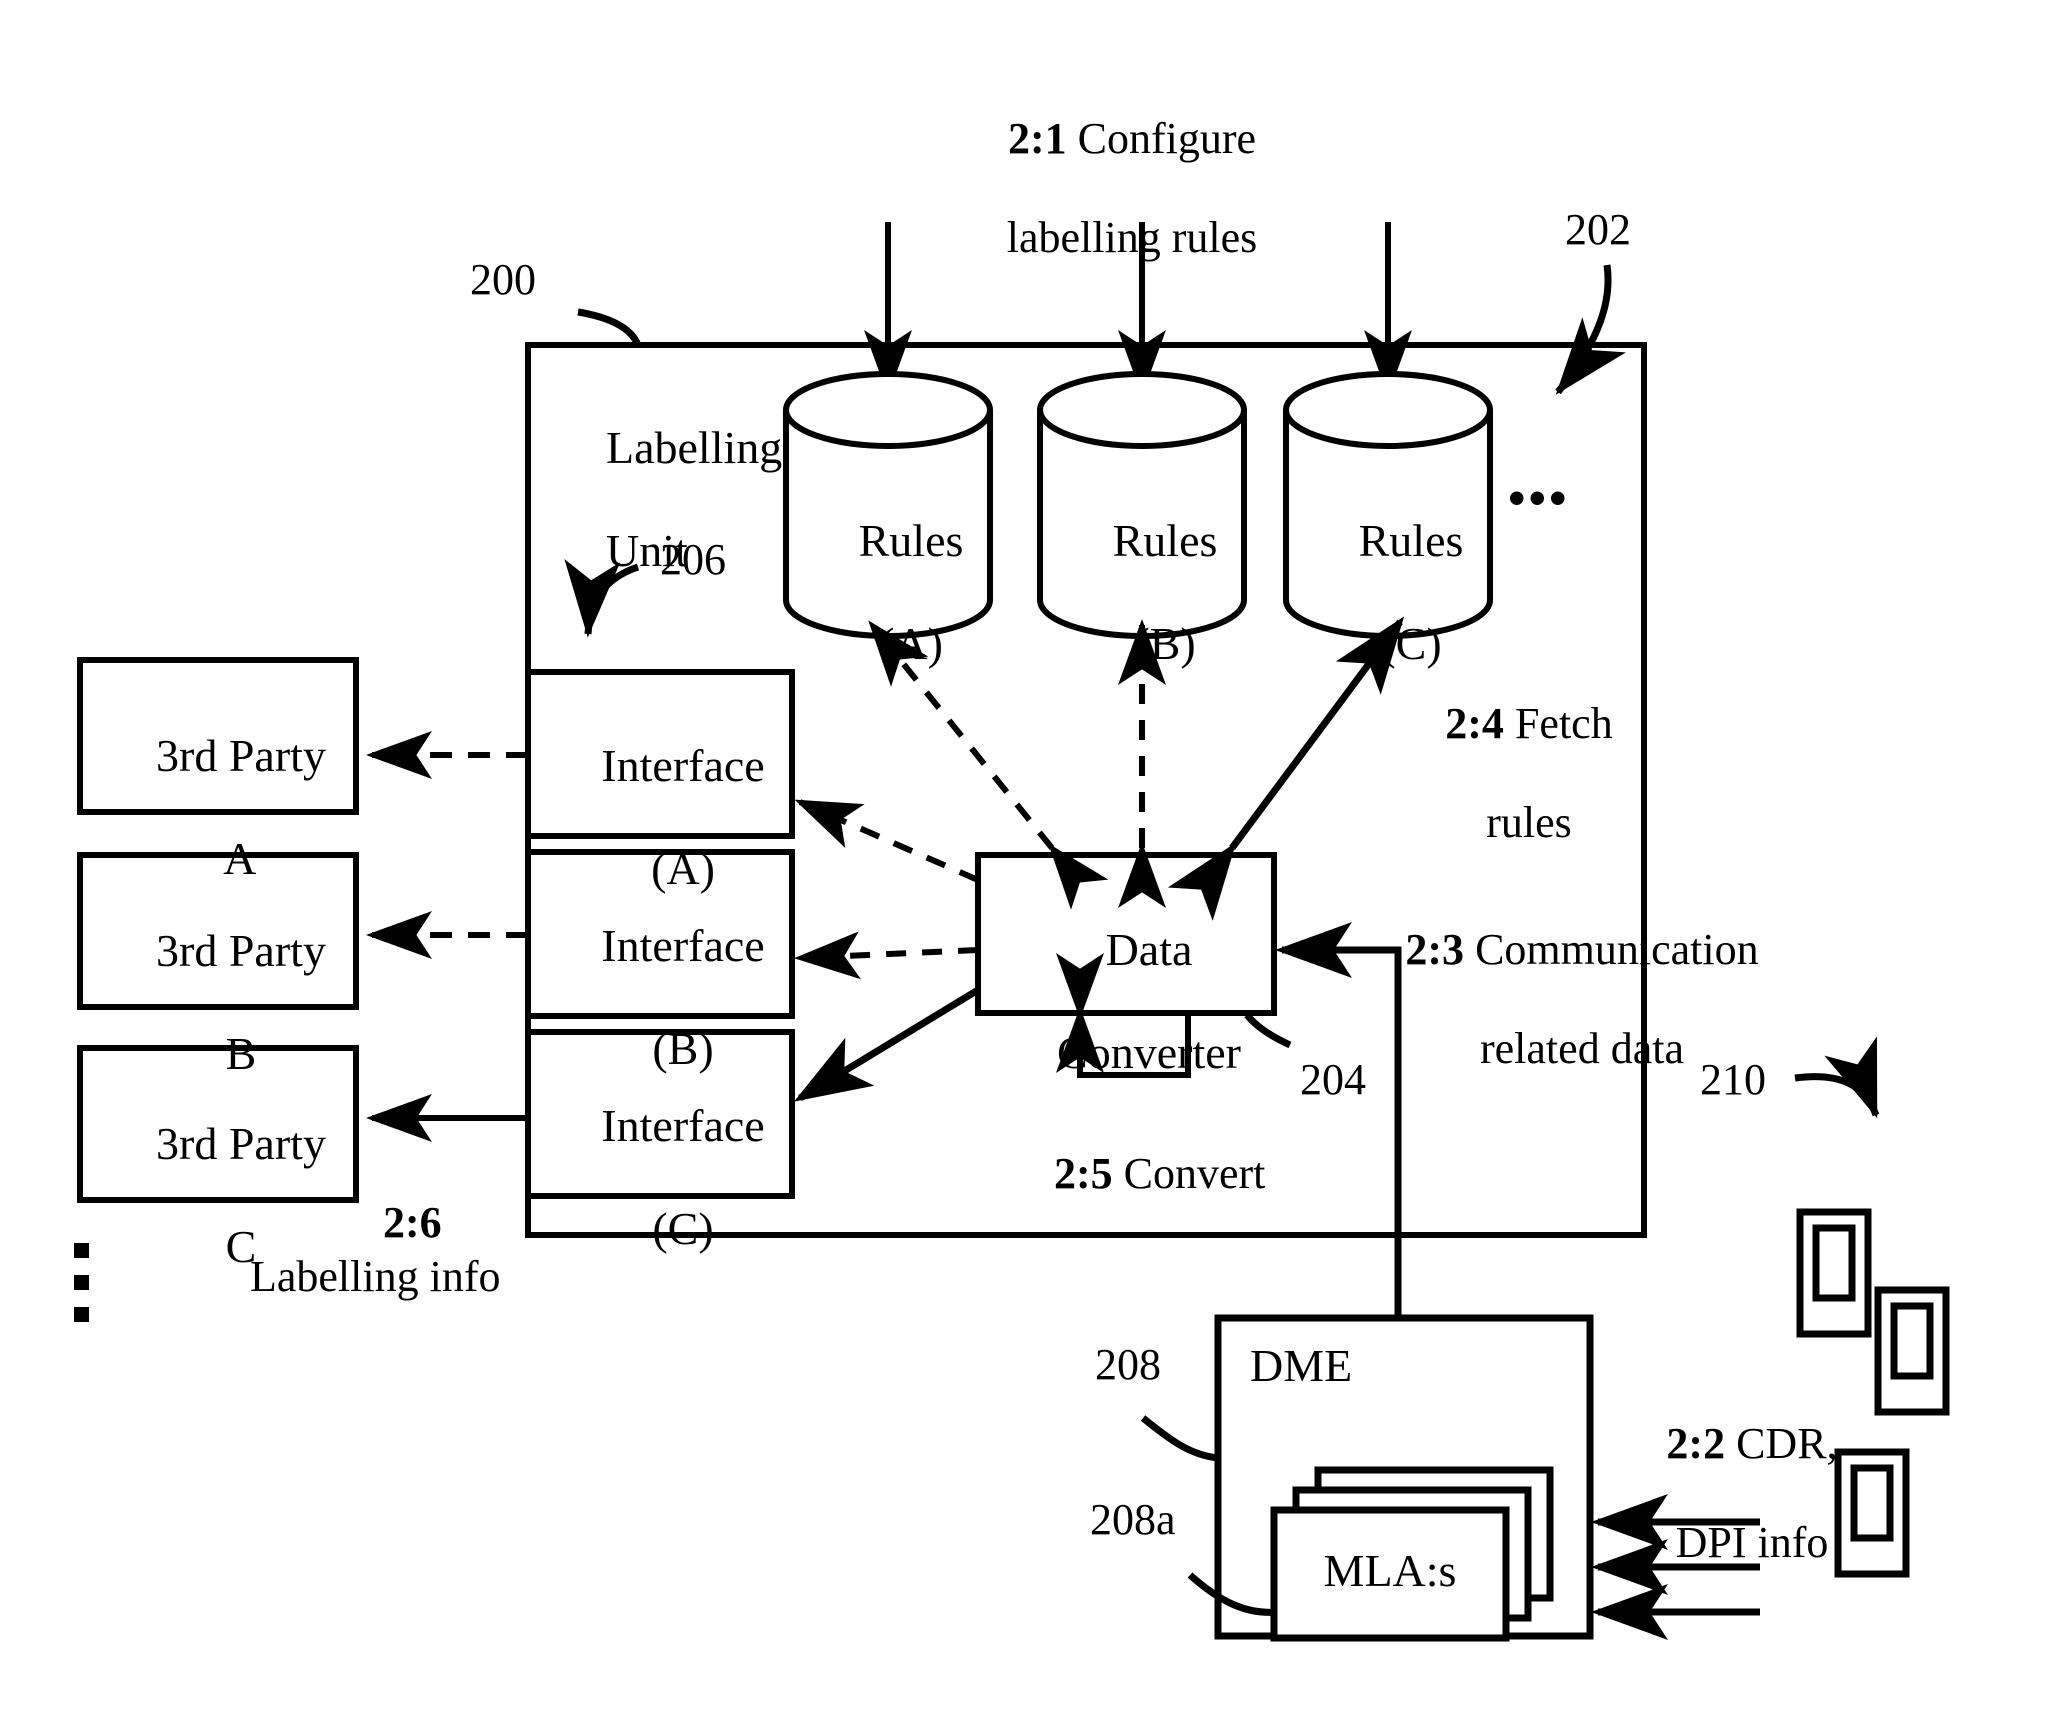  I want to click on step-2-2-text-line2: DPI info, so click(1752, 1542).